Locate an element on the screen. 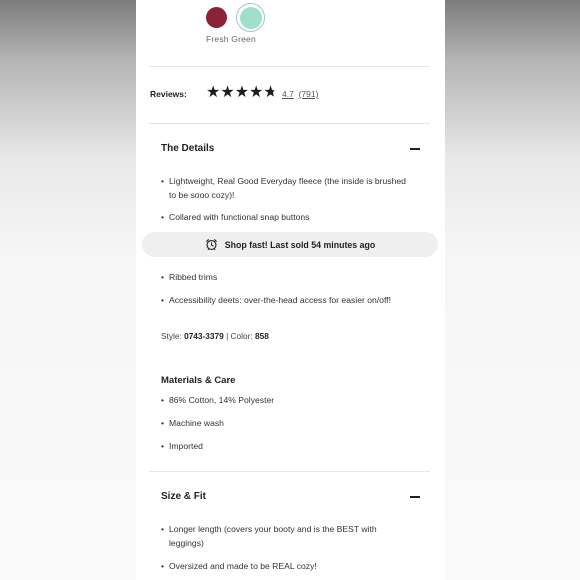 The width and height of the screenshot is (580, 580). reviews-label: Reviews: is located at coordinates (168, 94).